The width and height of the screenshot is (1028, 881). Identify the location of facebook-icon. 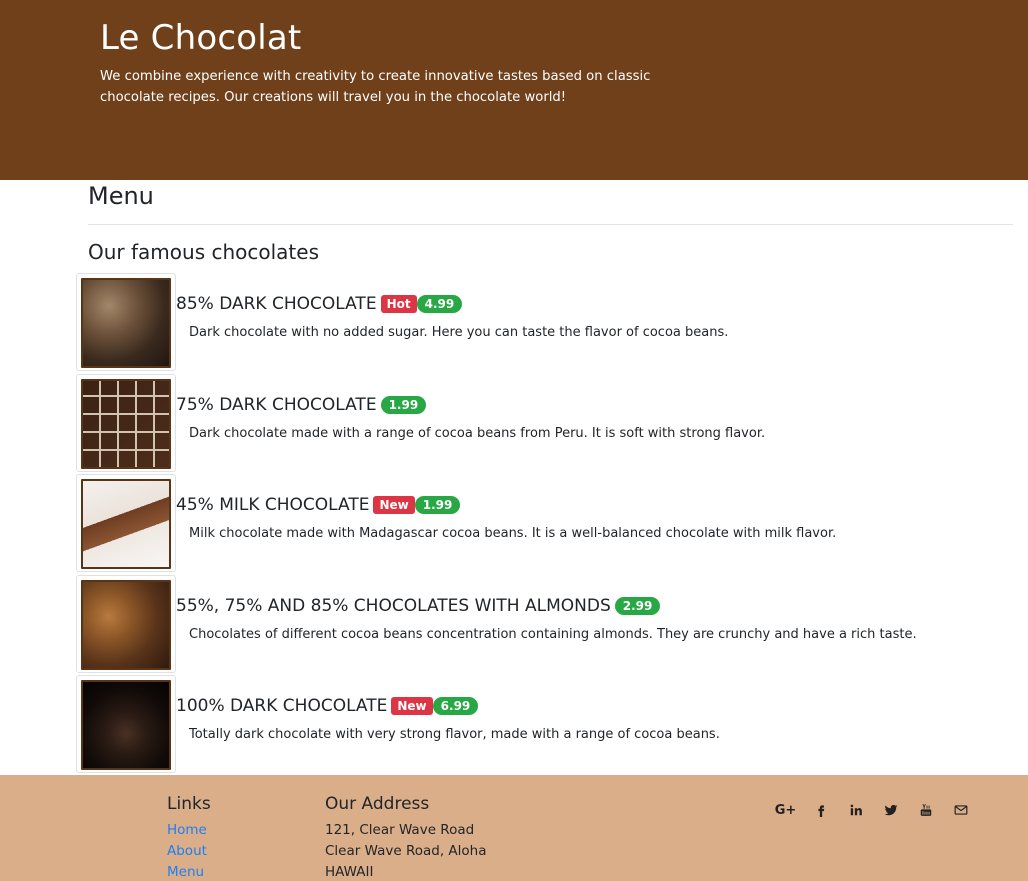
(820, 810).